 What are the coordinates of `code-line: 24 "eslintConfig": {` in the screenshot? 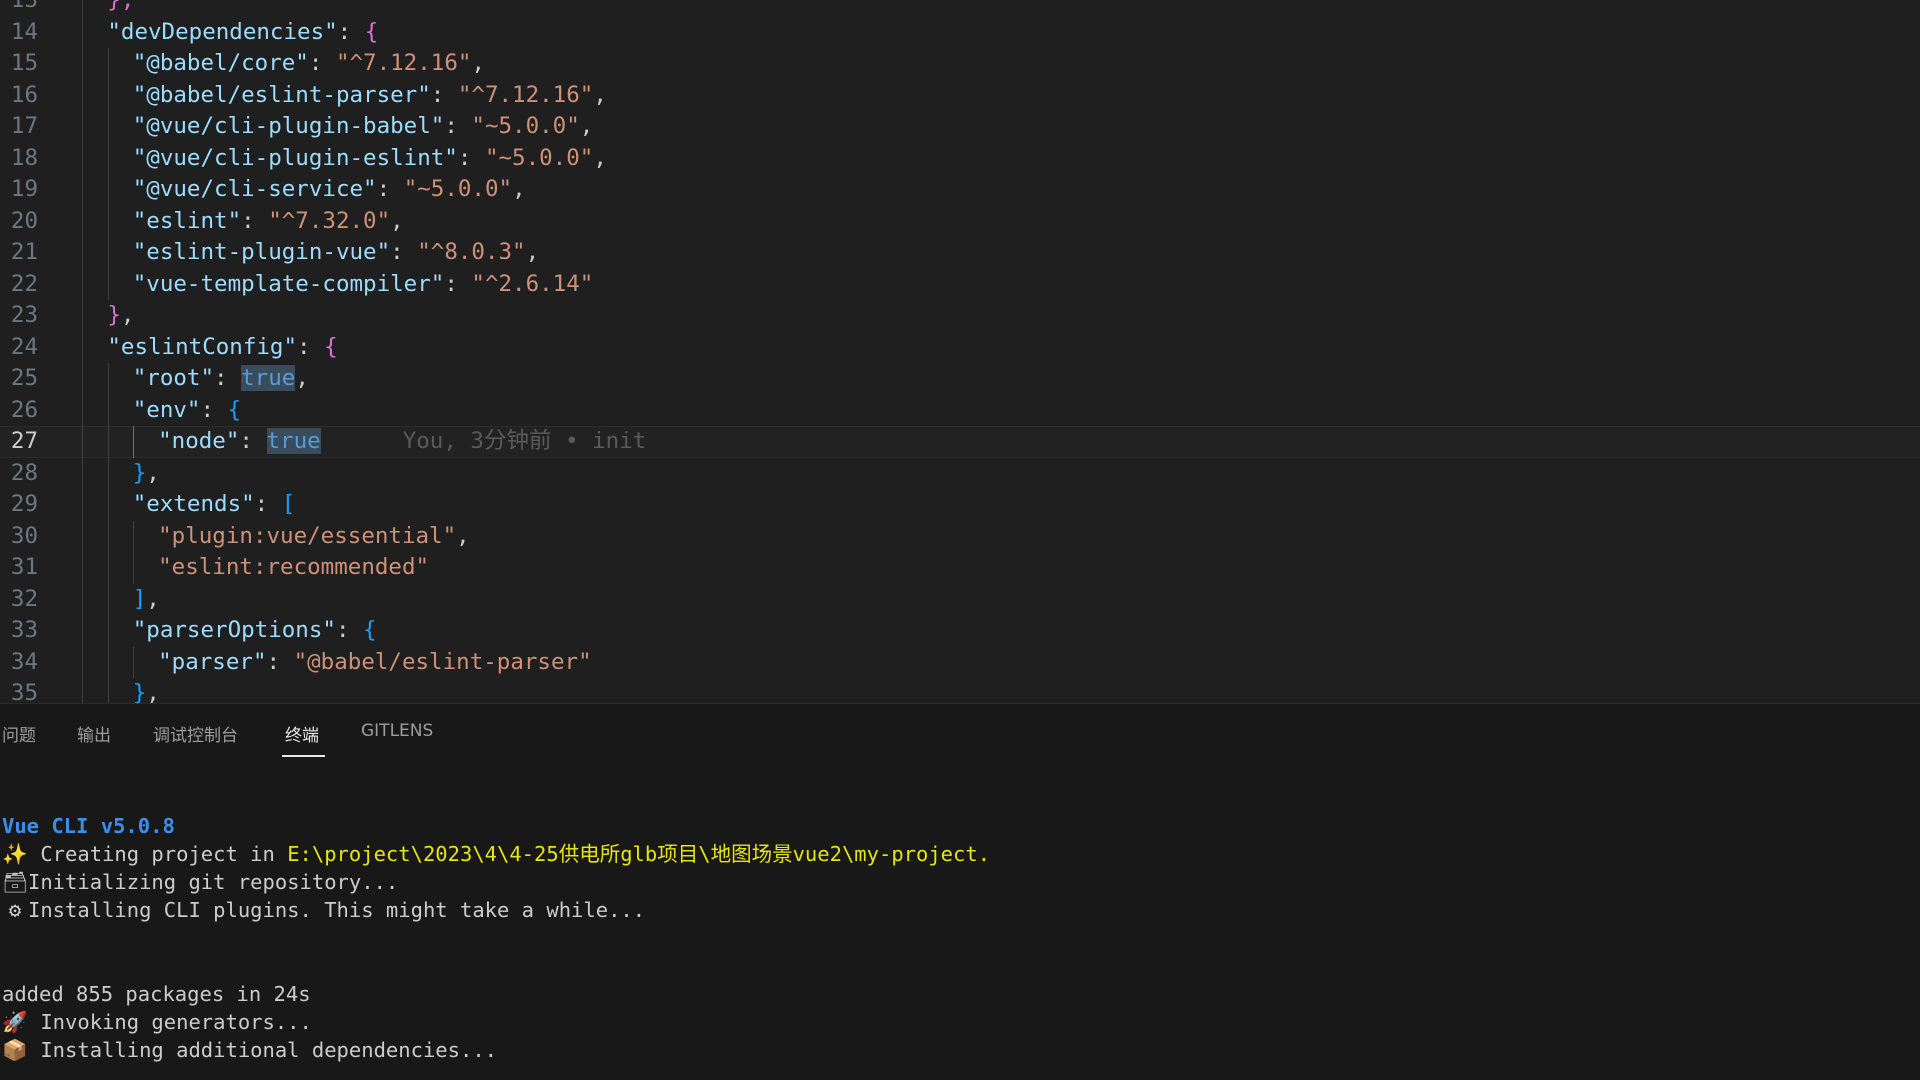 It's located at (960, 347).